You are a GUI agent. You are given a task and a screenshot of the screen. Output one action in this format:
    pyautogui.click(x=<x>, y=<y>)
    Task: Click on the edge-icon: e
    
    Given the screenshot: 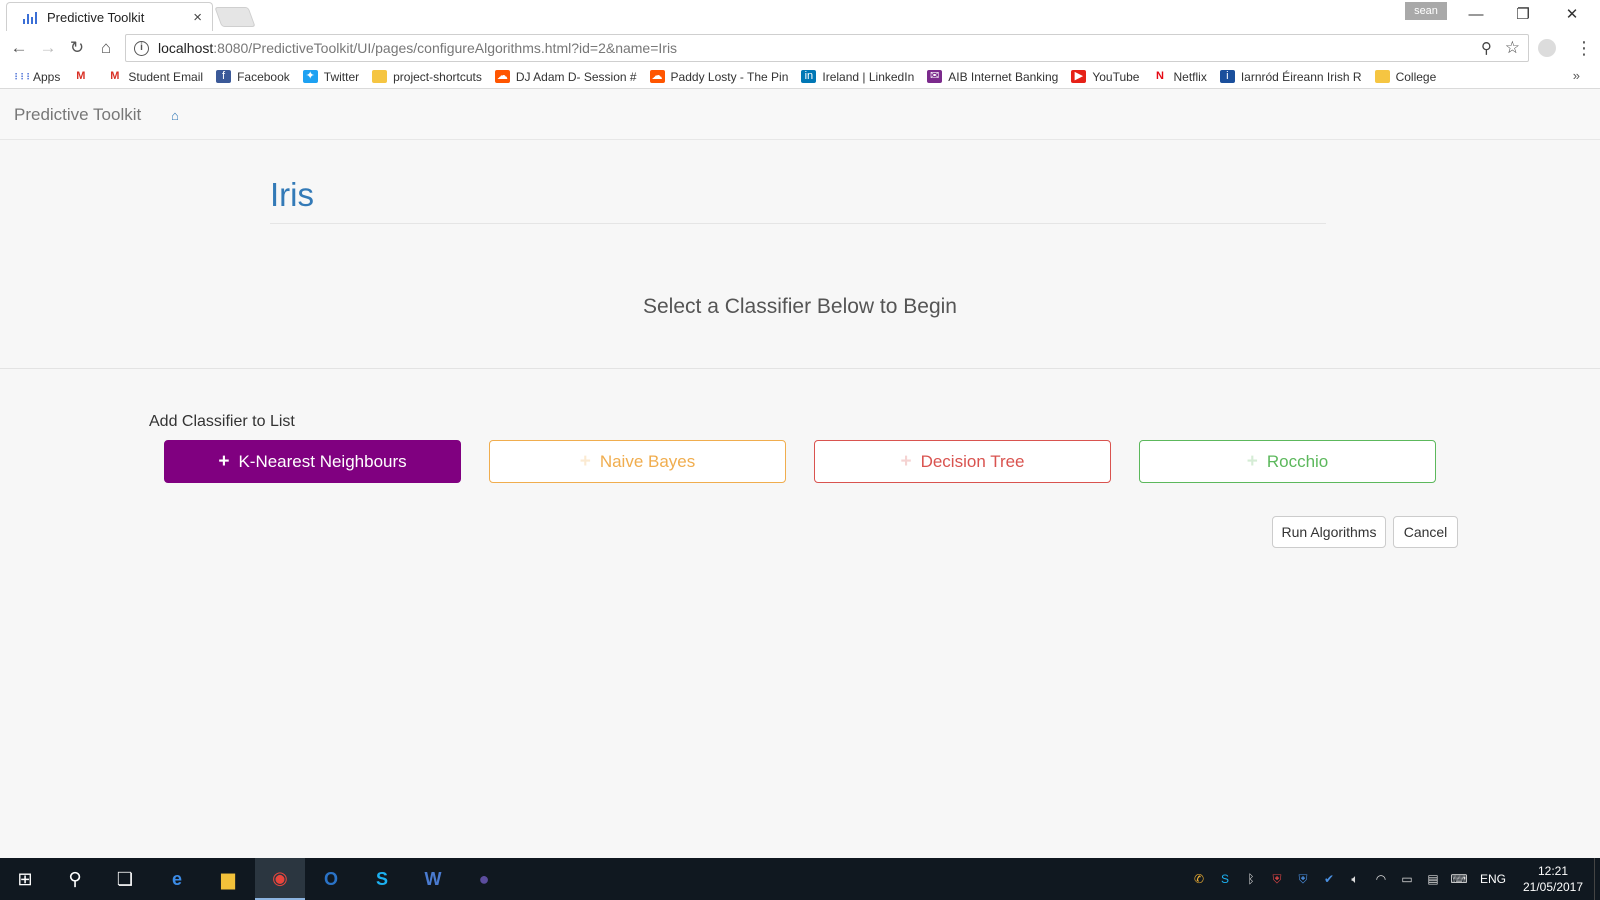 What is the action you would take?
    pyautogui.click(x=177, y=879)
    